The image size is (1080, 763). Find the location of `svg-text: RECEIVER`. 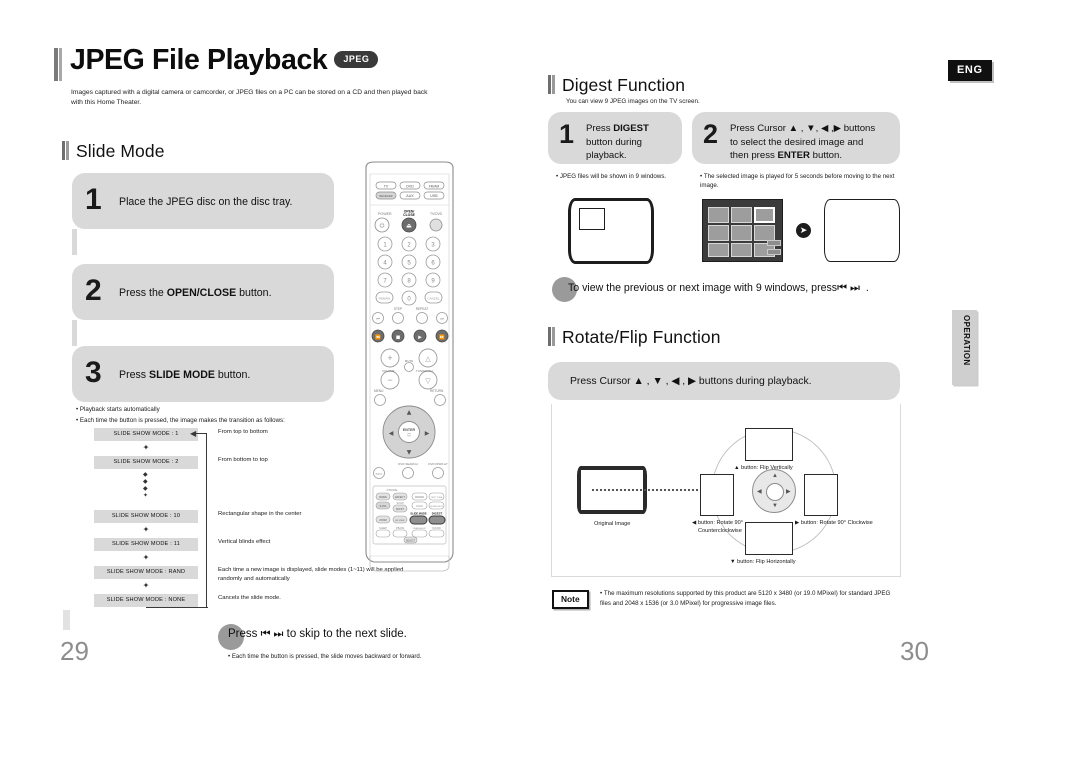

svg-text: RECEIVER is located at coordinates (385, 196).